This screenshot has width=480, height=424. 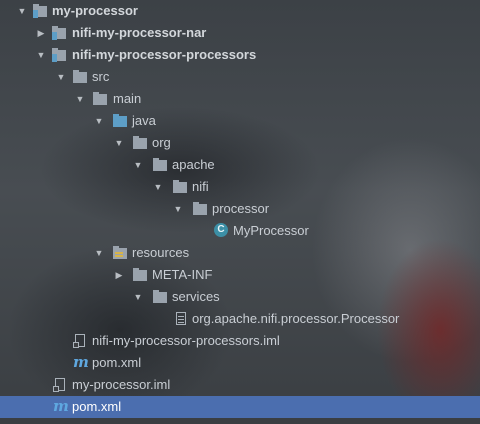 I want to click on tree-item-label: my-processor.iml, so click(x=121, y=384).